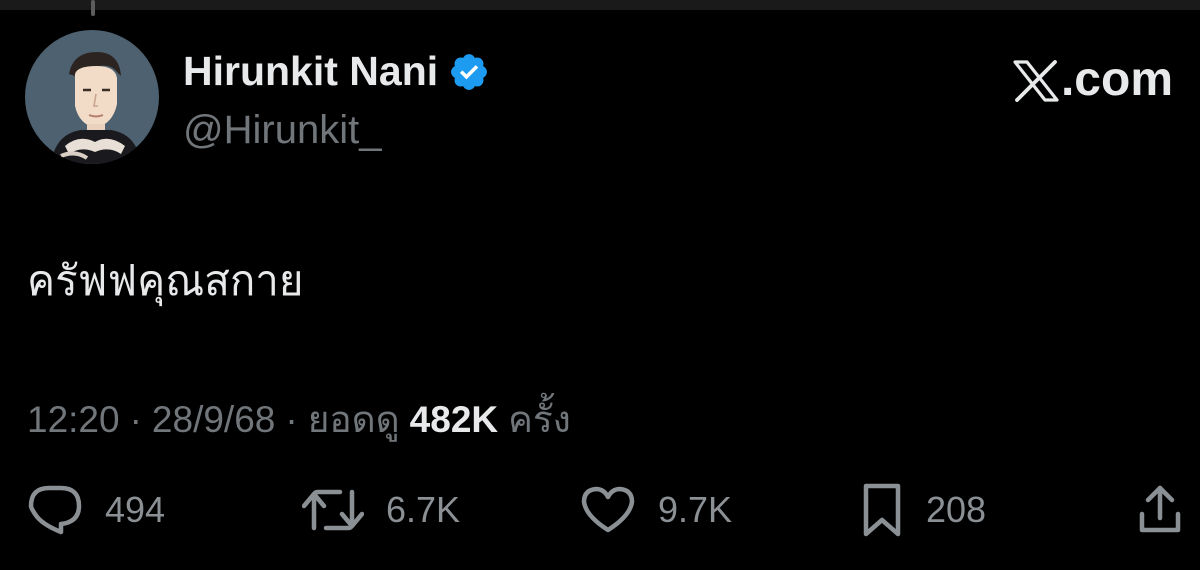 This screenshot has height=570, width=1200. Describe the element at coordinates (600, 8) in the screenshot. I see `top-strip` at that location.